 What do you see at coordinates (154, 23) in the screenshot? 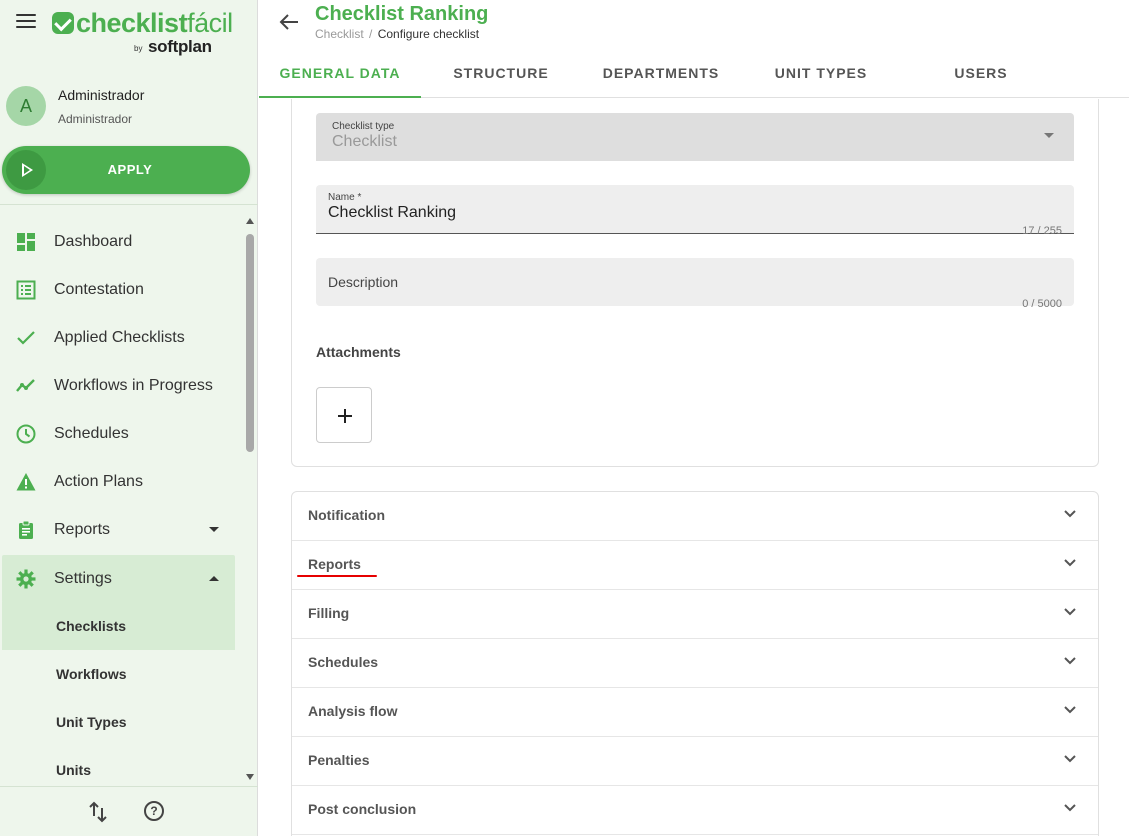
I see `logo-text: checklistfácil` at bounding box center [154, 23].